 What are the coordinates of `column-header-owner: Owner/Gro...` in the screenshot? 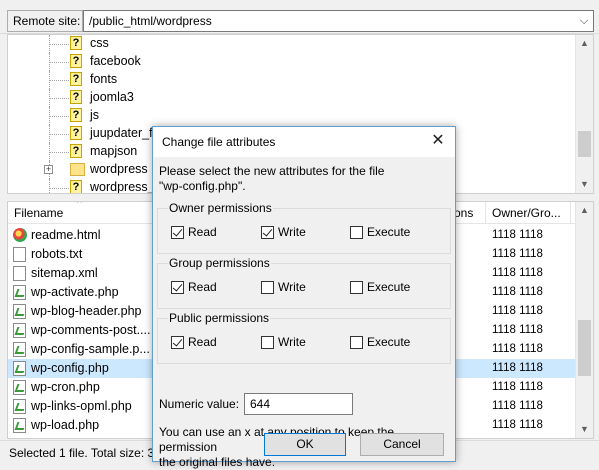 It's located at (526, 213).